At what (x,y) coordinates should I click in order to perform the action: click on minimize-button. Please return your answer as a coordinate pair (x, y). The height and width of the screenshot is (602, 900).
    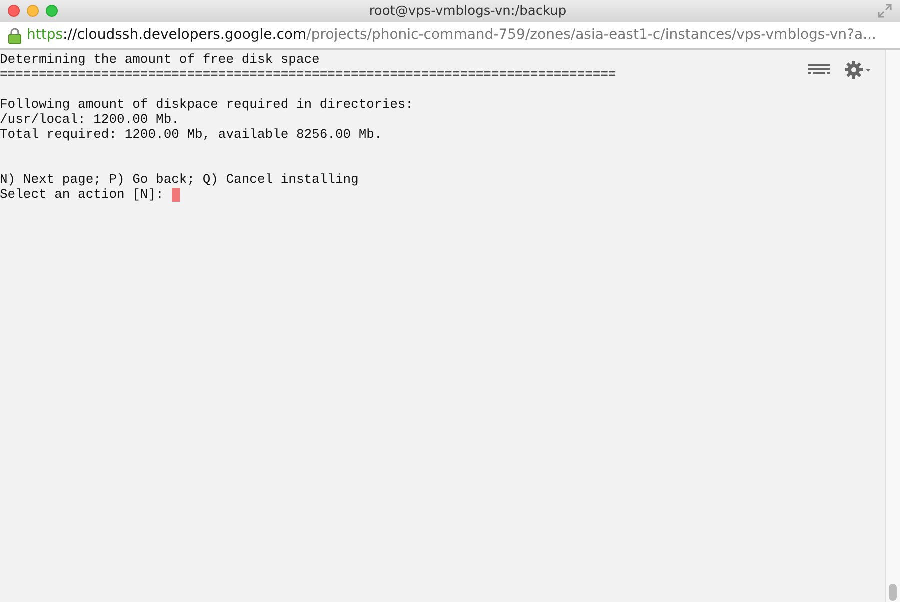
    Looking at the image, I should click on (33, 11).